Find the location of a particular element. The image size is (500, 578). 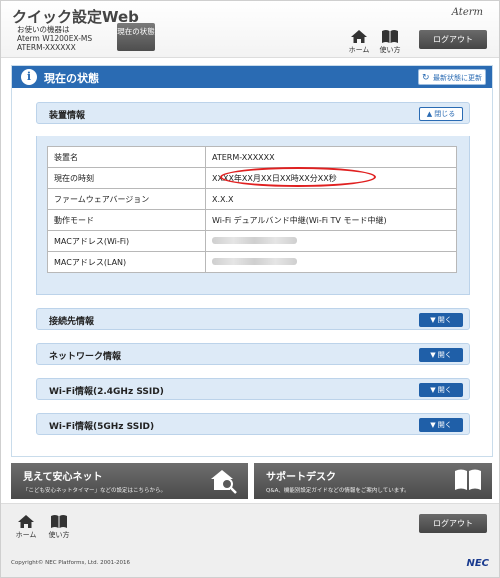

row-value: ATERM-XXXXXX is located at coordinates (331, 157).